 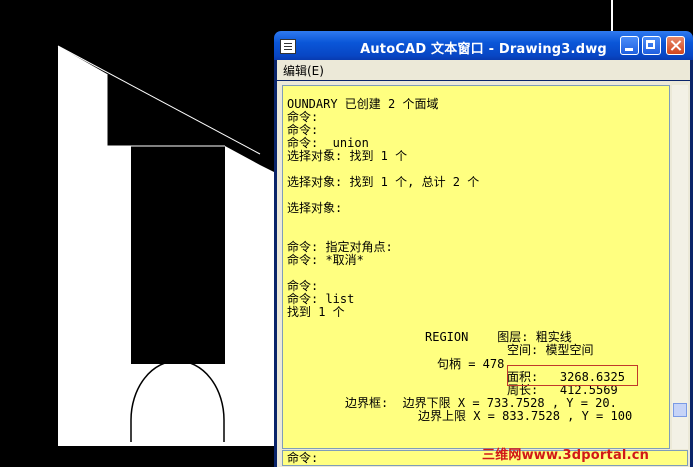 I want to click on history-line: 选择对象:, so click(x=315, y=208).